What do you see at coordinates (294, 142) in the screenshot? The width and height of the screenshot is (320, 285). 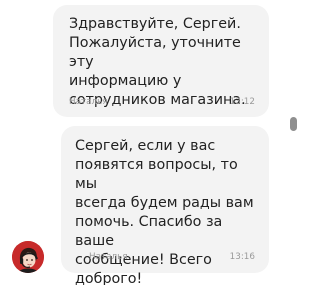 I see `scrollbar` at bounding box center [294, 142].